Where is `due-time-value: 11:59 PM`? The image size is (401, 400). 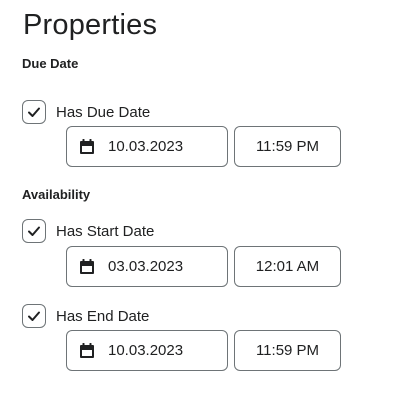 due-time-value: 11:59 PM is located at coordinates (287, 146).